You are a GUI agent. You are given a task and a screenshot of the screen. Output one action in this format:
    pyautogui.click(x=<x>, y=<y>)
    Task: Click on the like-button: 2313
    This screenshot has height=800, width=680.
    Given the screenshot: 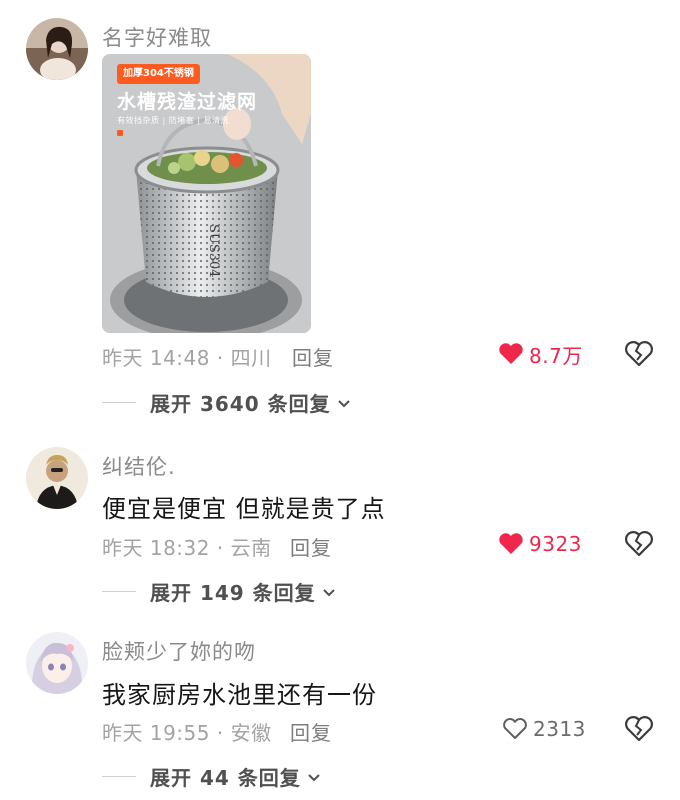 What is the action you would take?
    pyautogui.click(x=544, y=729)
    